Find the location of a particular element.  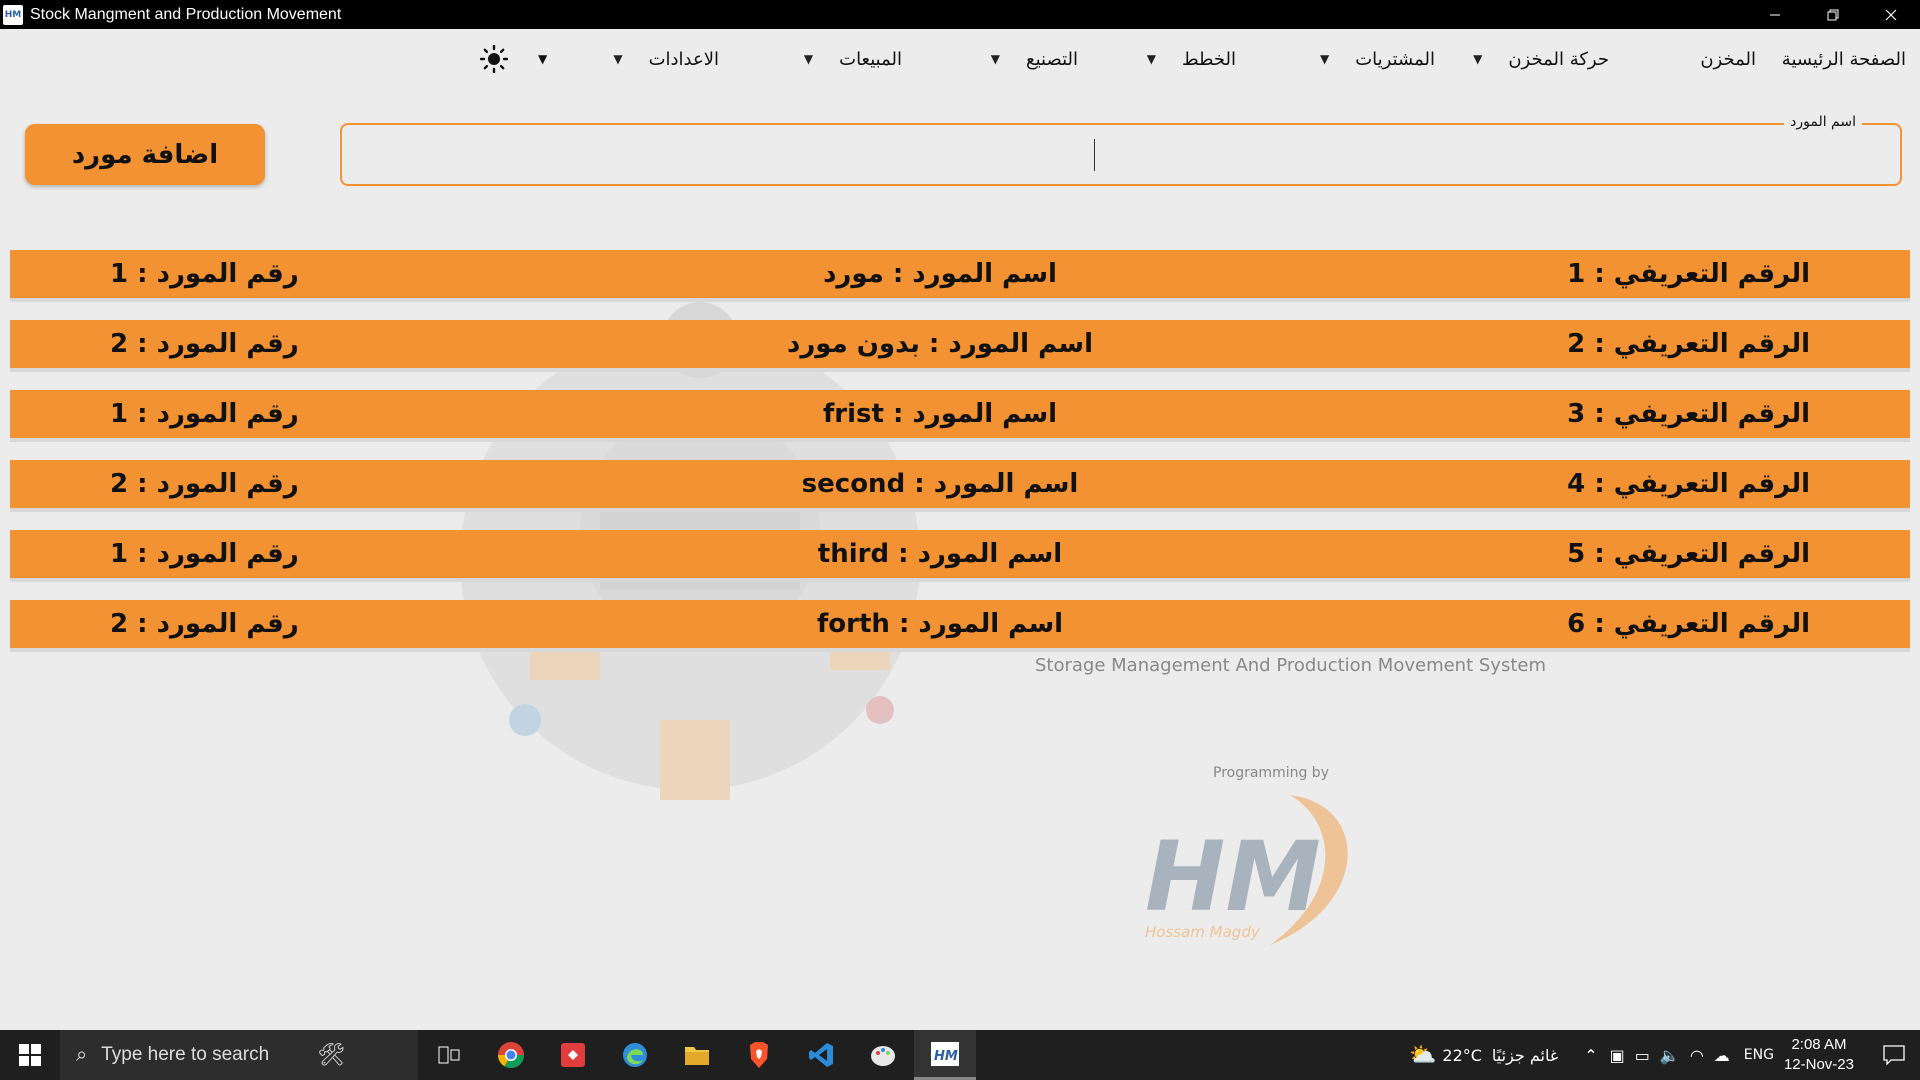

menu-purchases: المشتريات ▼ is located at coordinates (1377, 59).